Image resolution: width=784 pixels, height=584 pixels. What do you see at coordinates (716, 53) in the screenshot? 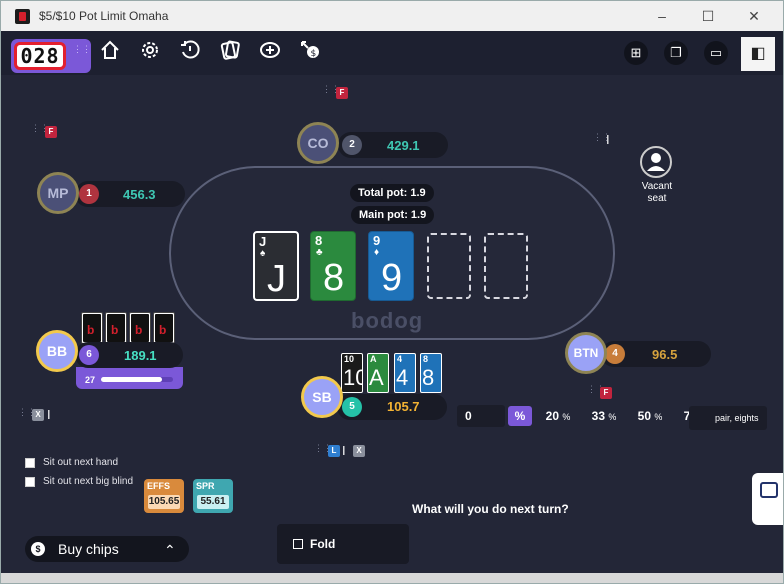
I see `window-layout-icon: ▭` at bounding box center [716, 53].